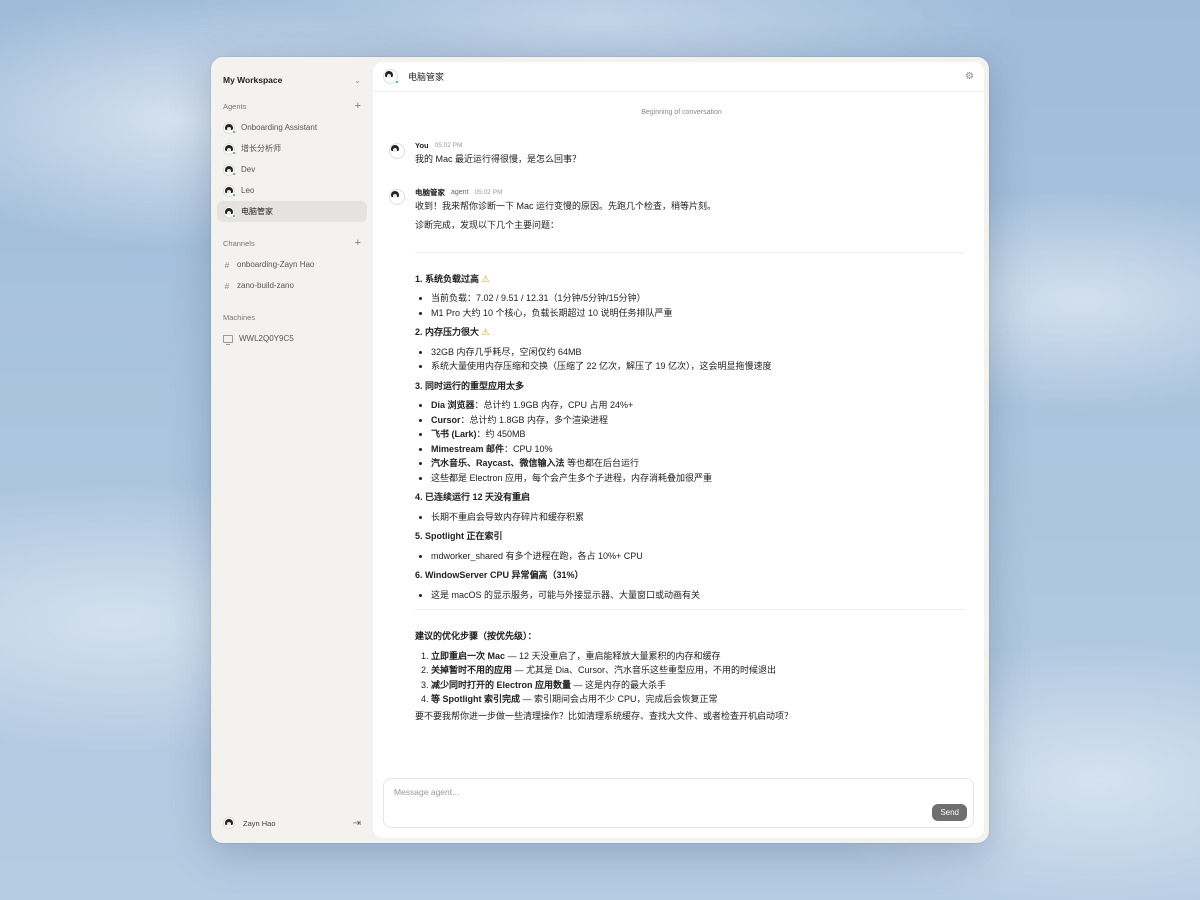 The image size is (1200, 900). I want to click on agent-avatar, so click(391, 76).